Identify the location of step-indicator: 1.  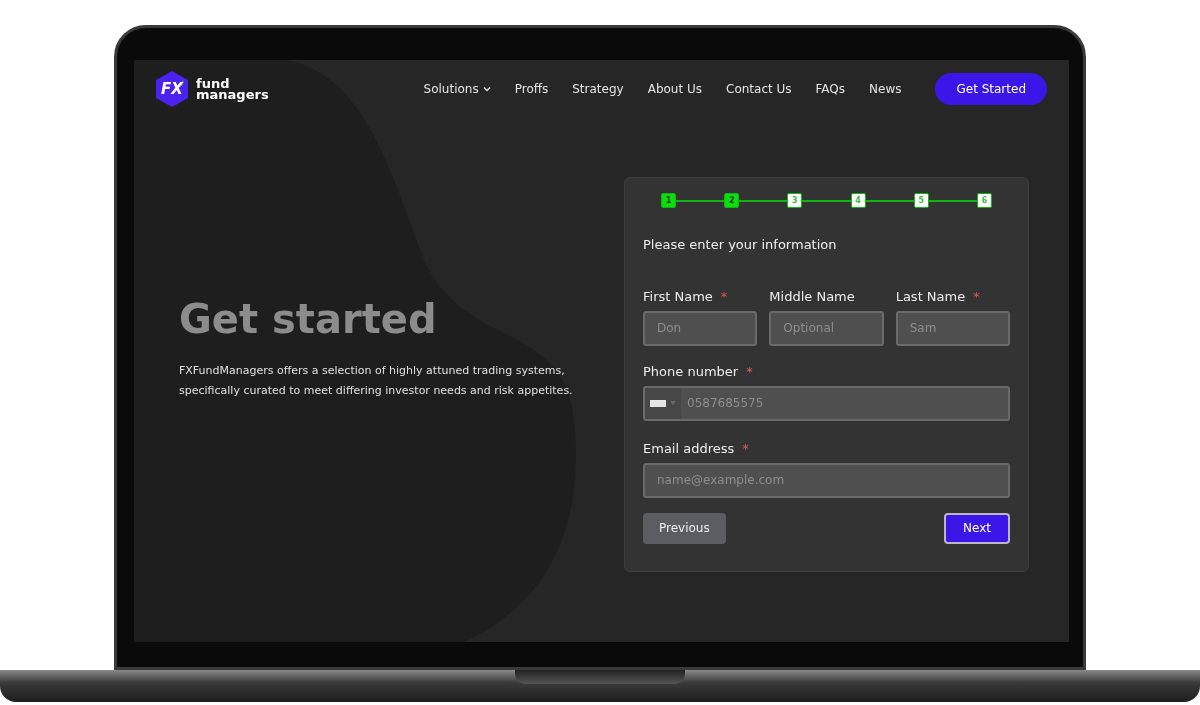
(668, 200).